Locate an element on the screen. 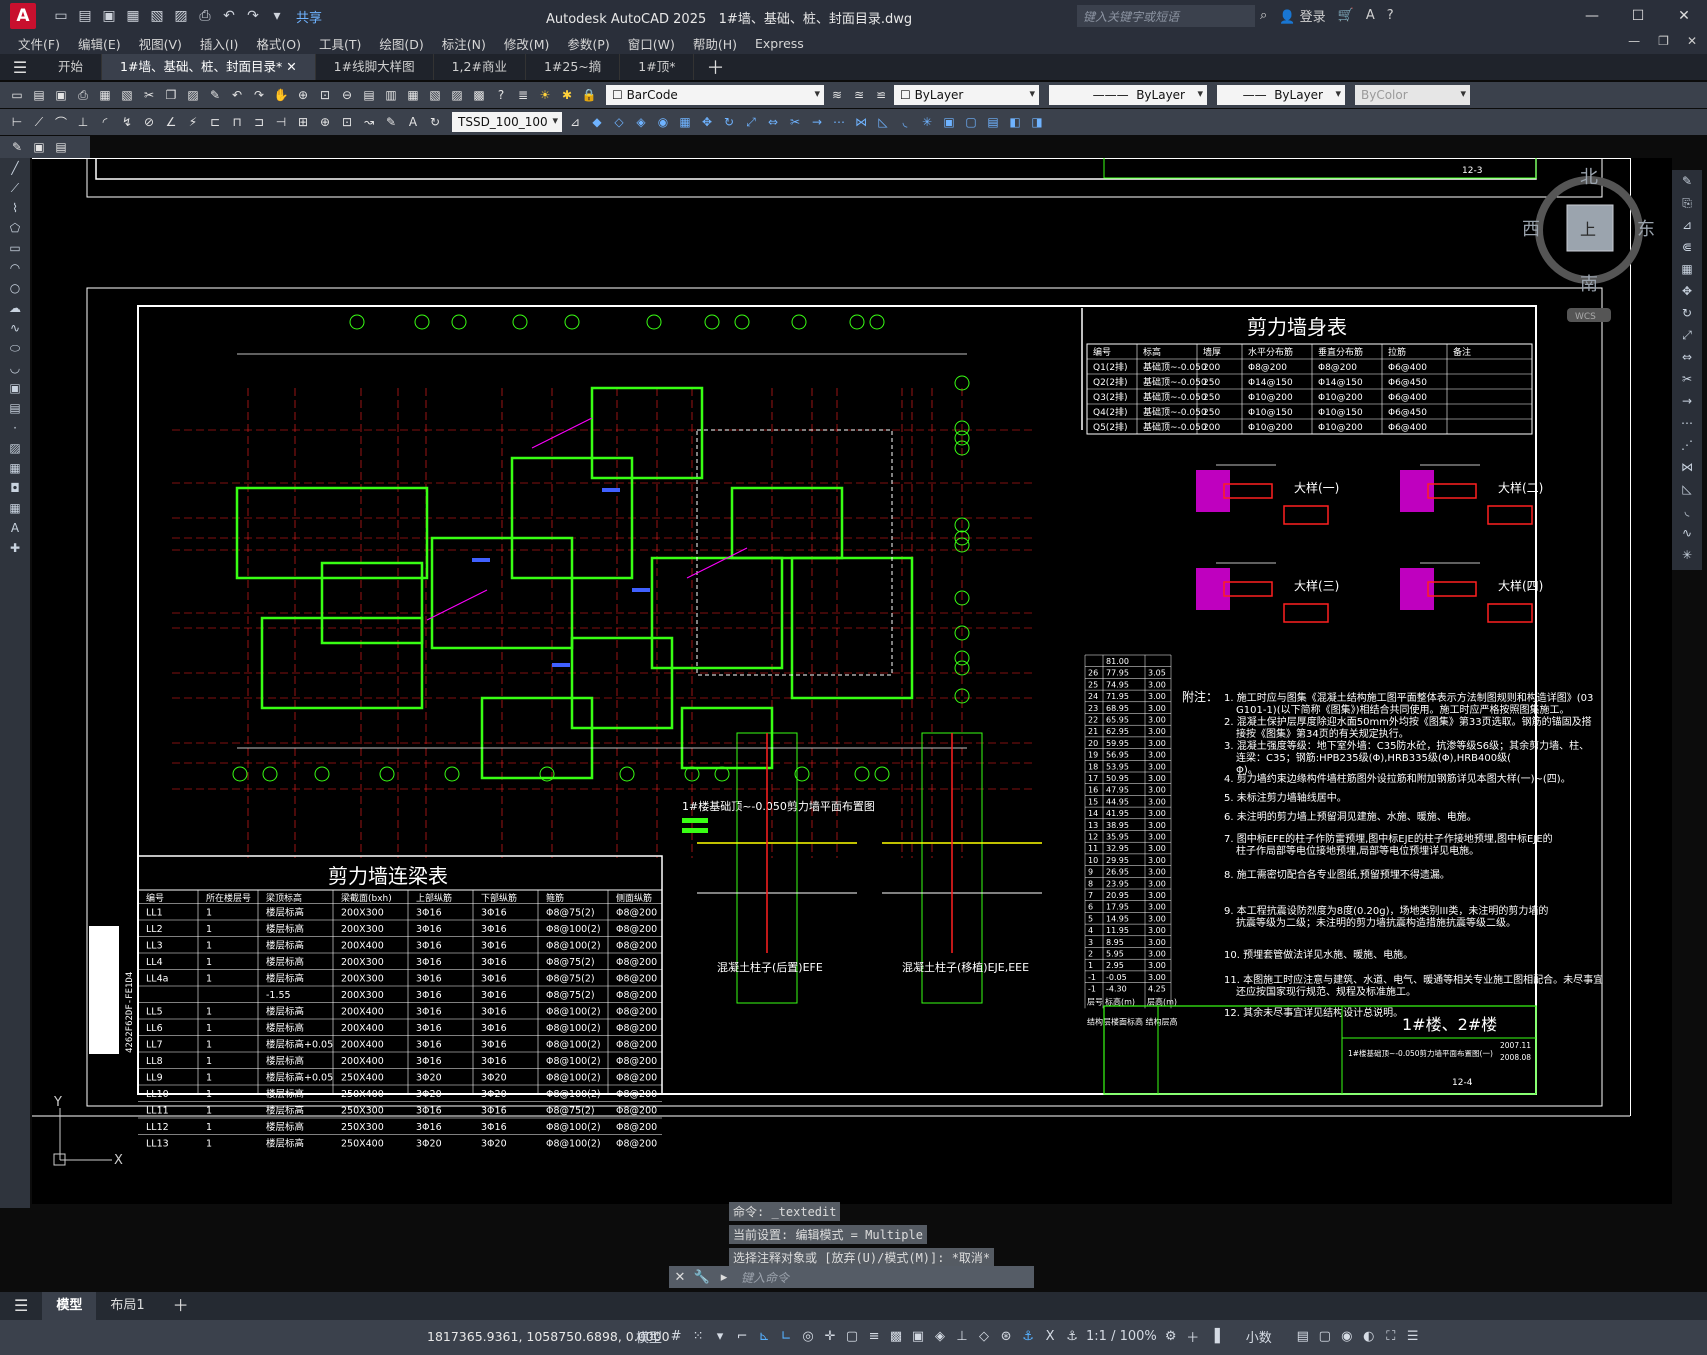 The image size is (1707, 1355). autodesk-app-icon: A is located at coordinates (1370, 15).